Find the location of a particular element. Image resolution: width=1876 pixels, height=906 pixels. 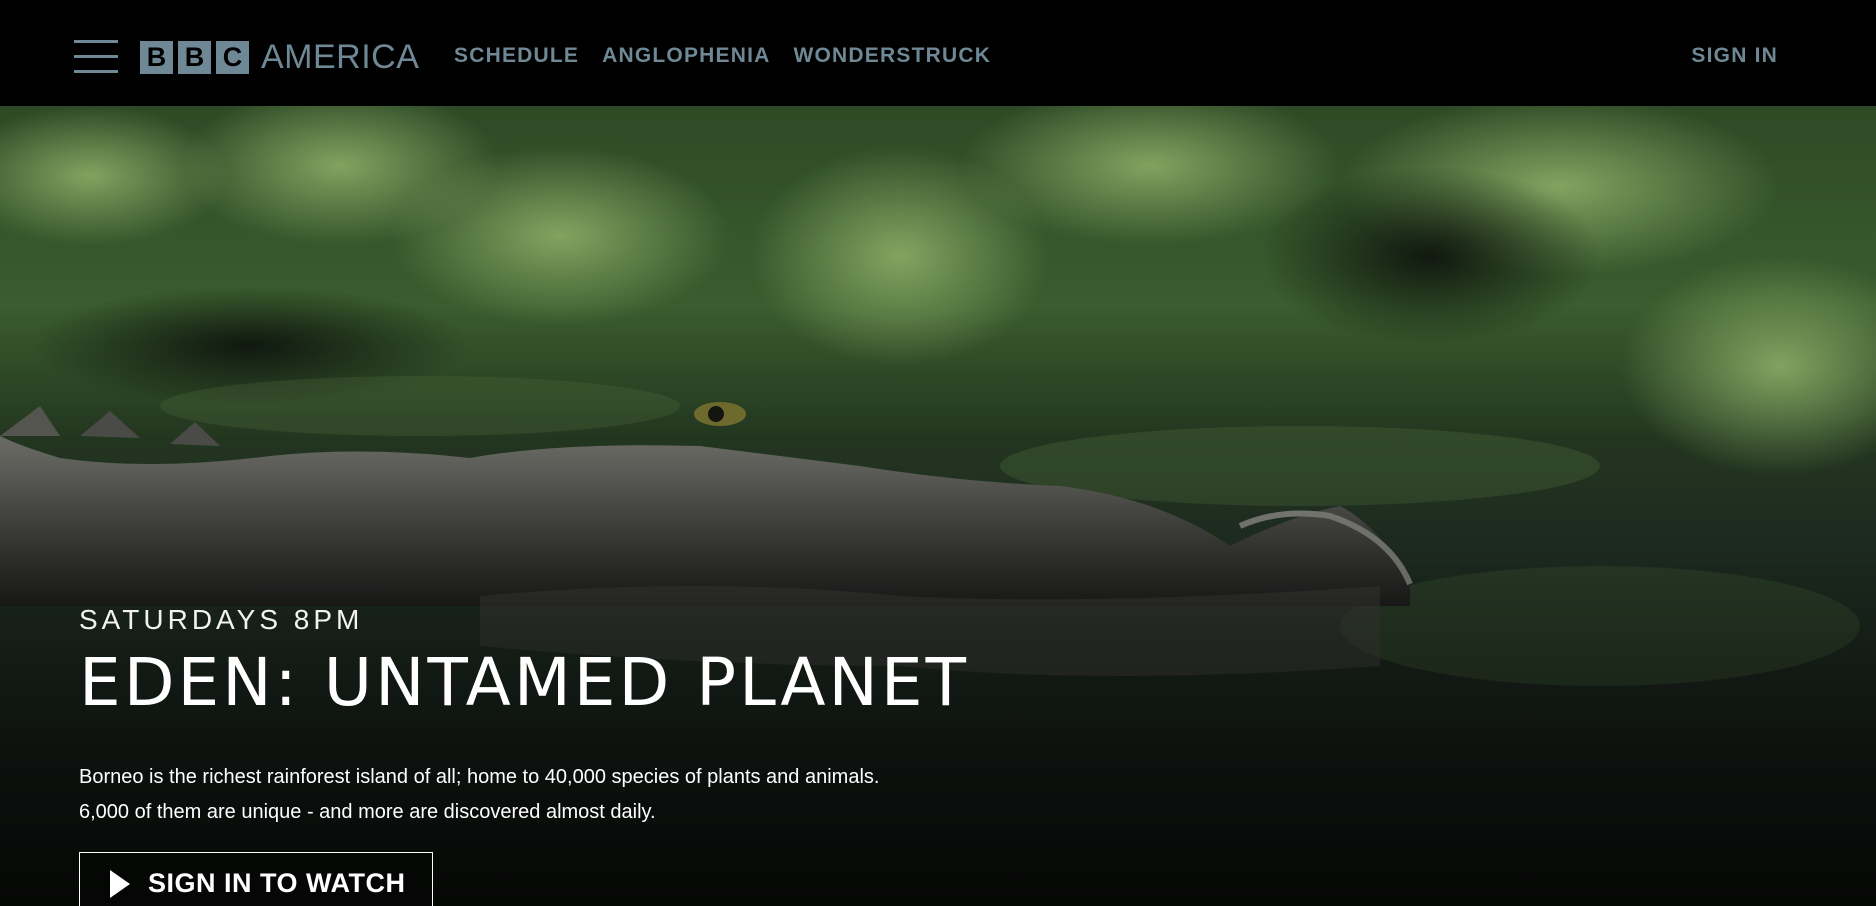

show-title: EDEN: UNTAMED PLANET is located at coordinates (524, 682).